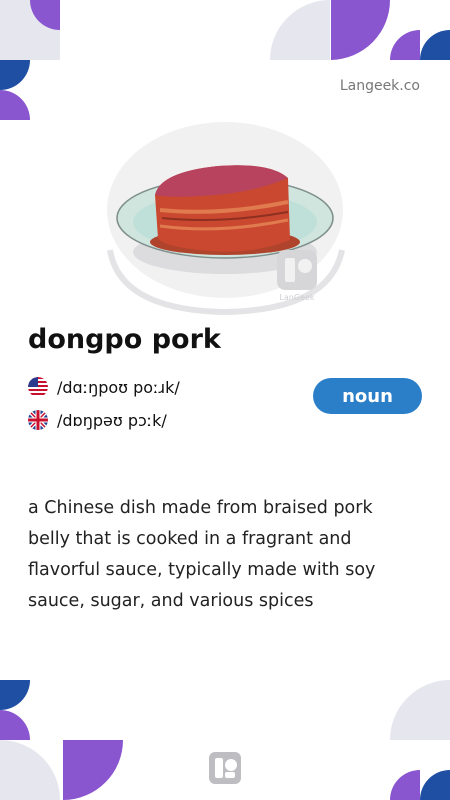 The image size is (450, 800). What do you see at coordinates (112, 420) in the screenshot?
I see `pronunciation-uk-text: /dɒŋpəʊ pɔːk/` at bounding box center [112, 420].